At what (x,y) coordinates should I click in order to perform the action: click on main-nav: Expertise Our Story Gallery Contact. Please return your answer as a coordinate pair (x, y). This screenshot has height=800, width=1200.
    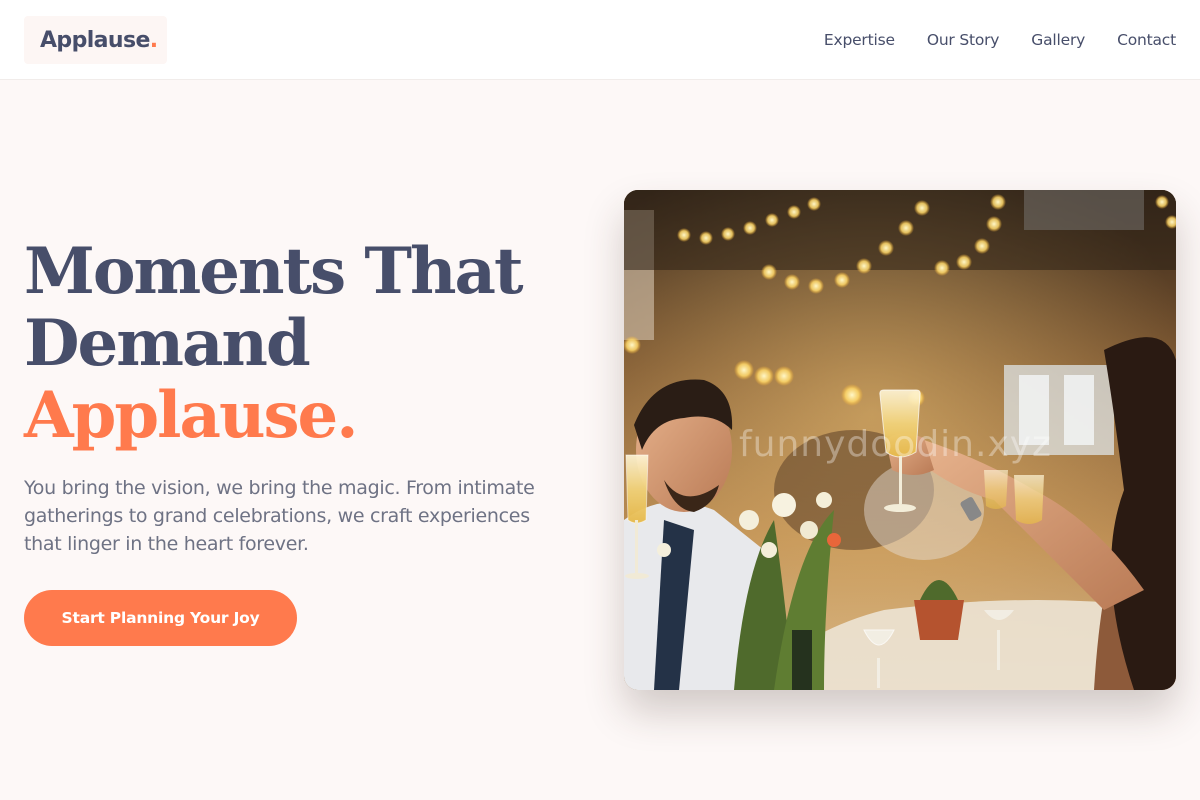
    Looking at the image, I should click on (1000, 40).